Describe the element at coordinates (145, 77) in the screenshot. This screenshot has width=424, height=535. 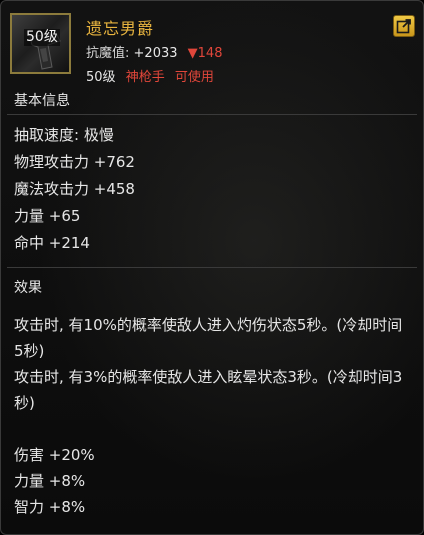
I see `required-class: 神枪手` at that location.